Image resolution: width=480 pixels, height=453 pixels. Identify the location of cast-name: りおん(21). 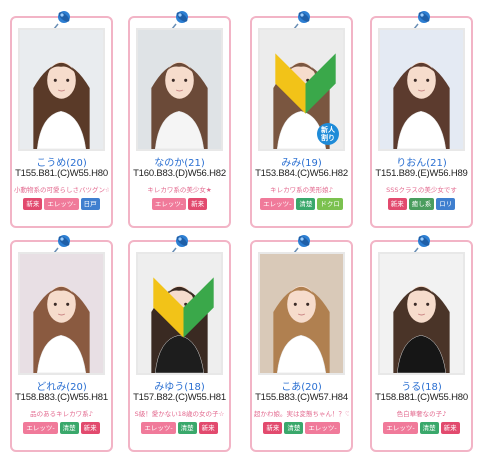
(421, 161).